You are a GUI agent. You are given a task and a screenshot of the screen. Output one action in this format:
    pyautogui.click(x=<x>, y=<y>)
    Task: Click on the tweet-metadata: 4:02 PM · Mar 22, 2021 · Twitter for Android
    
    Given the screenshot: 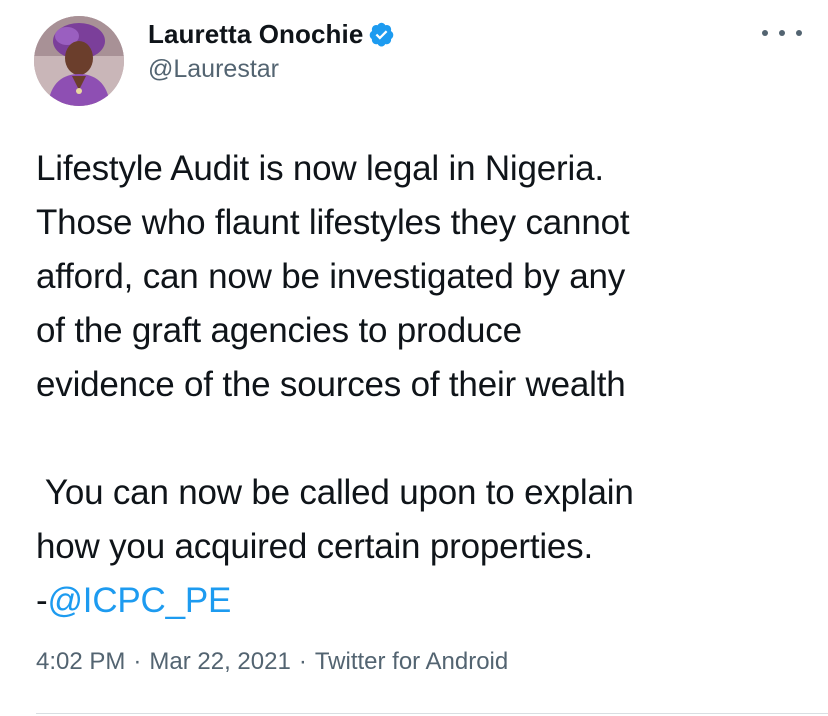 What is the action you would take?
    pyautogui.click(x=272, y=662)
    